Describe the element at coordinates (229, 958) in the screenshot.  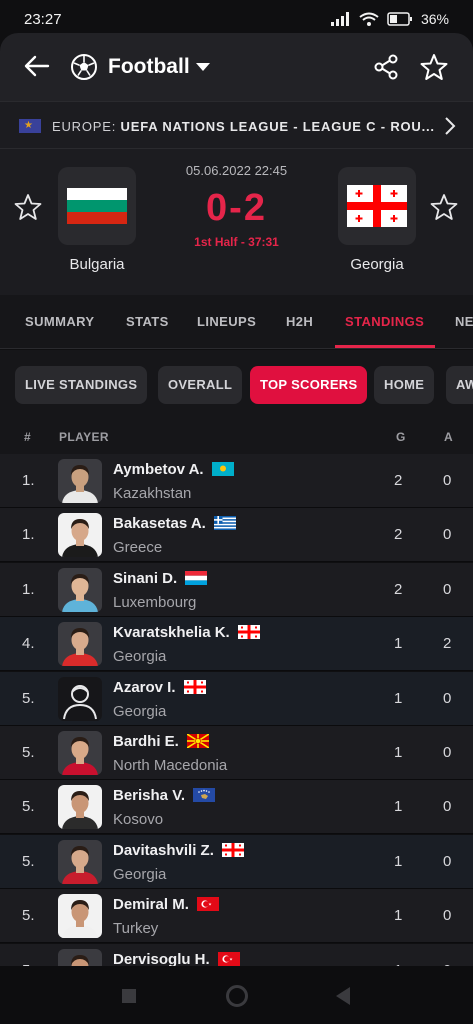
I see `turkey-flag-icon` at that location.